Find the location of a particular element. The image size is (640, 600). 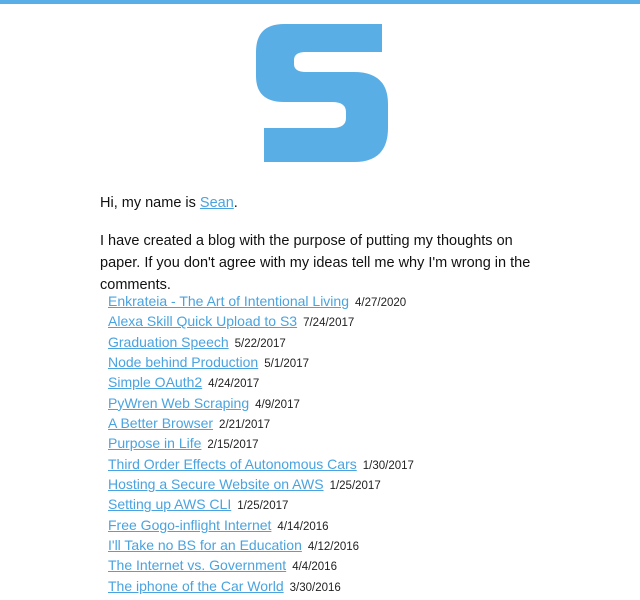

post-title-link: Hosting a Secure Website on AWS is located at coordinates (216, 484).